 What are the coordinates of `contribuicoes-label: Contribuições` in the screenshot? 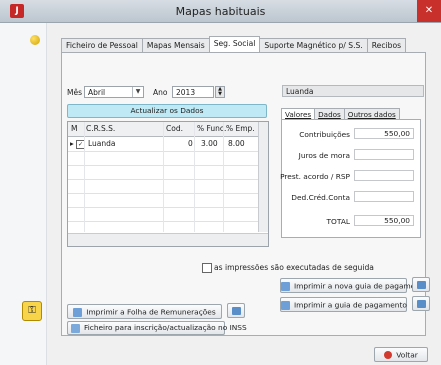 It's located at (324, 134).